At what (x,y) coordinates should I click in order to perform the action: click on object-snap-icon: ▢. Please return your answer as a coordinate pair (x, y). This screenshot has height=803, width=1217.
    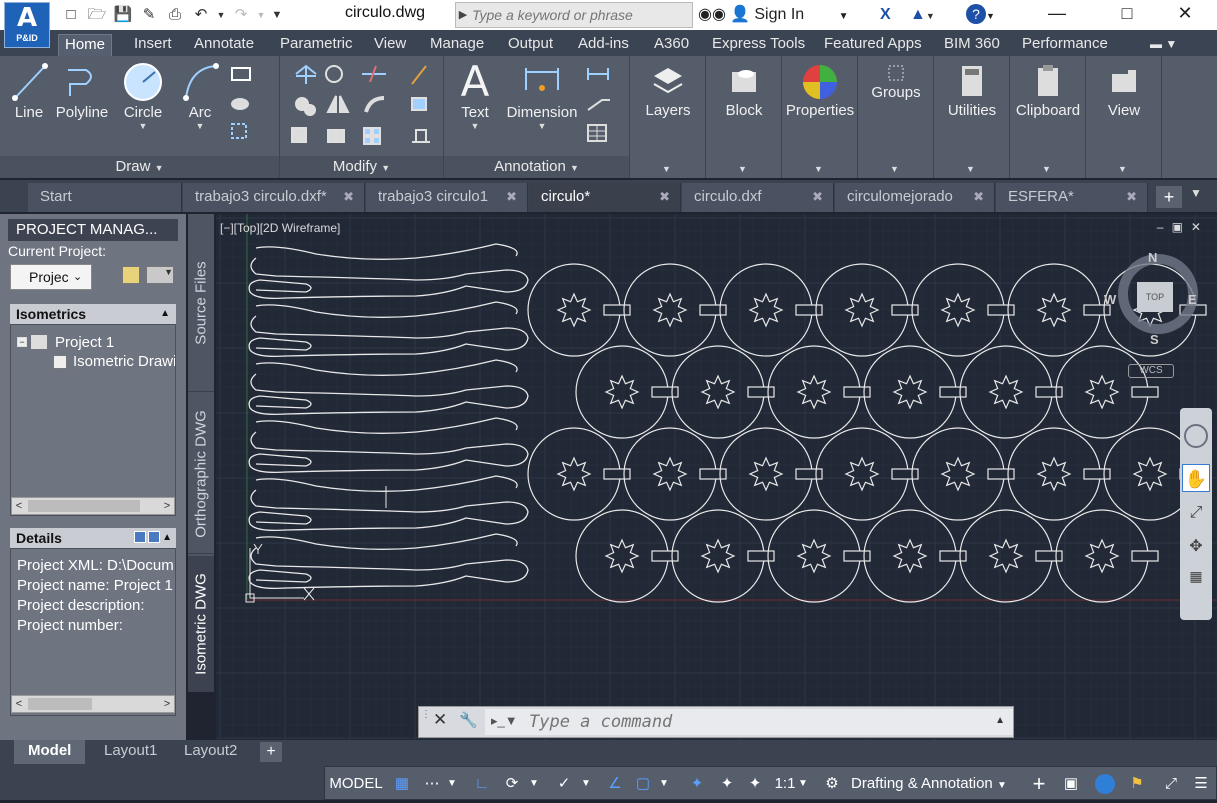
    Looking at the image, I should click on (643, 784).